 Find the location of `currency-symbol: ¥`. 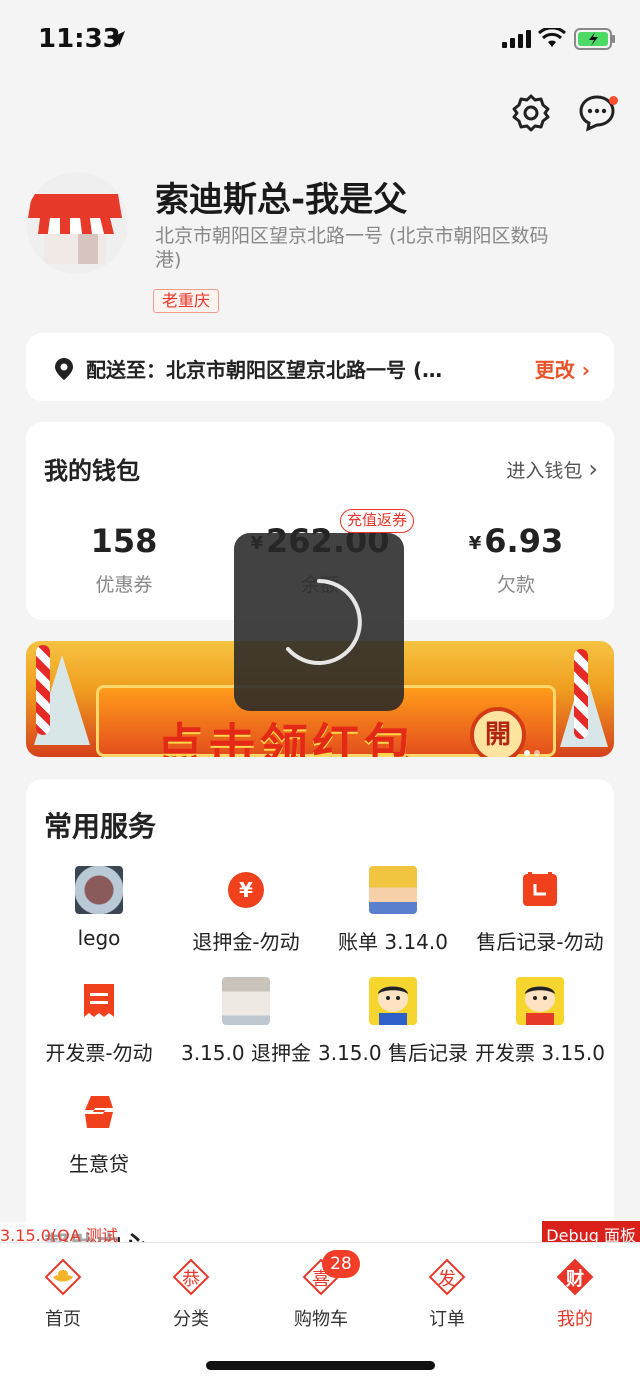

currency-symbol: ¥ is located at coordinates (475, 543).